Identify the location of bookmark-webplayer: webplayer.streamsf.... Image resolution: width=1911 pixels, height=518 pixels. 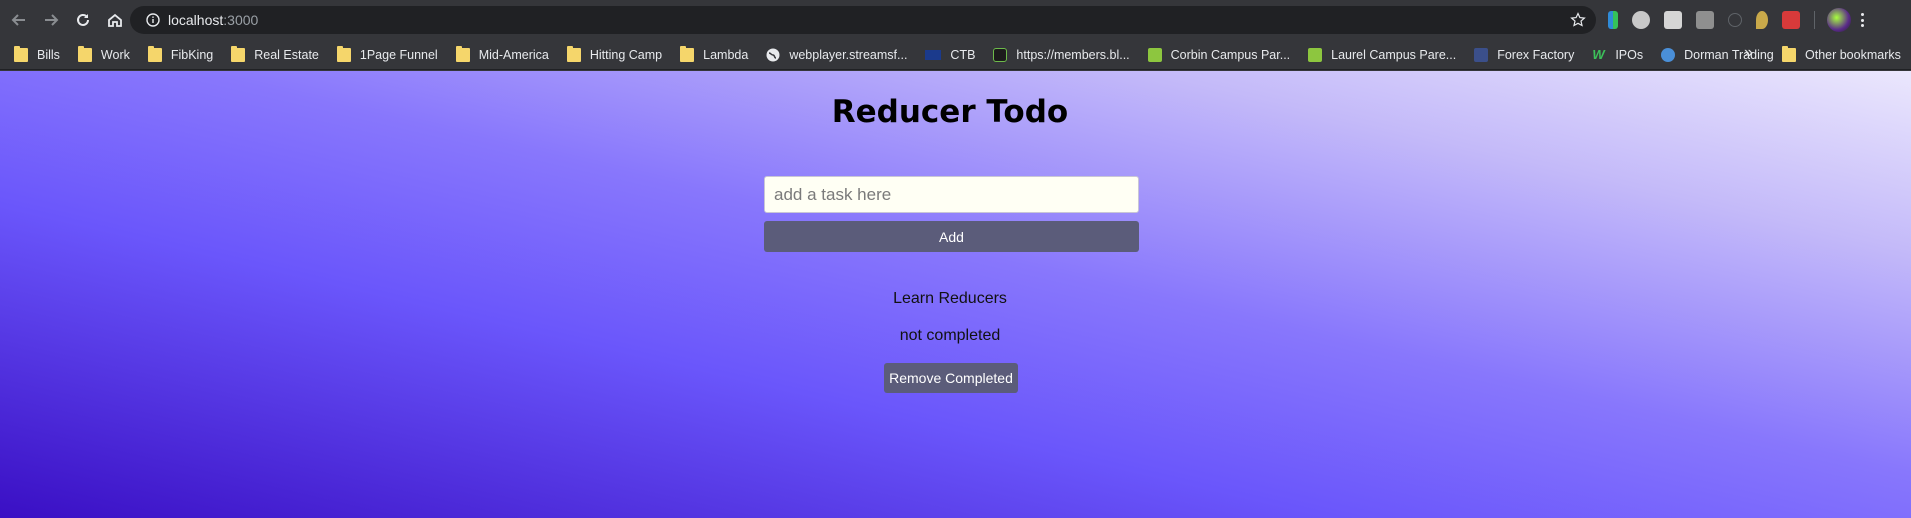
(836, 55).